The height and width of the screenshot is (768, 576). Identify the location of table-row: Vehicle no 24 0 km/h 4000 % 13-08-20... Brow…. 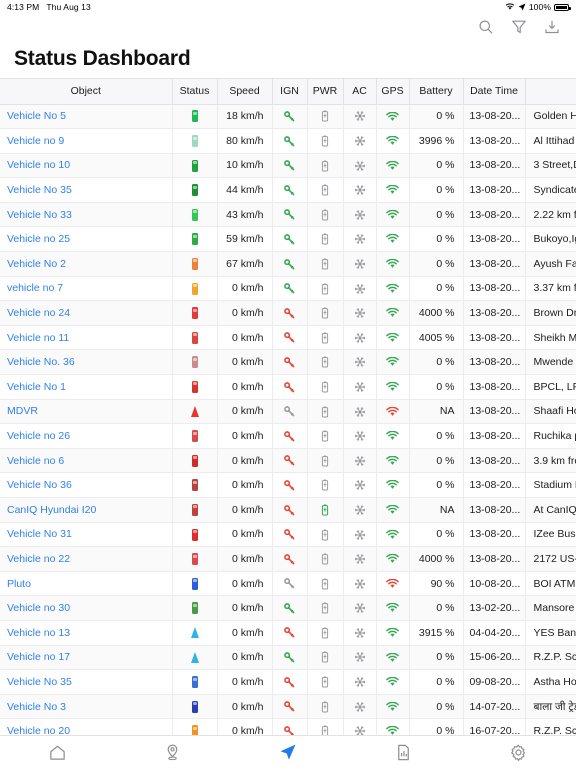
(288, 313).